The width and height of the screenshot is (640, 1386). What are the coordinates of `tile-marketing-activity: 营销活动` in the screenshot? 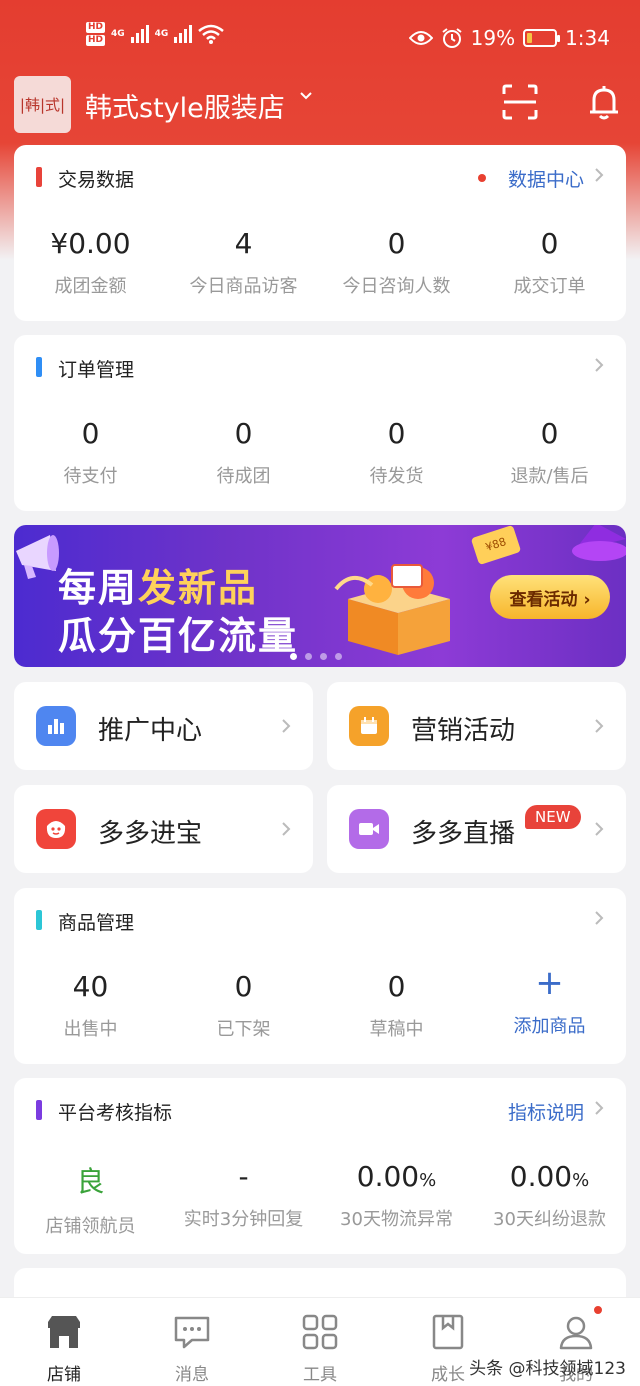 It's located at (476, 726).